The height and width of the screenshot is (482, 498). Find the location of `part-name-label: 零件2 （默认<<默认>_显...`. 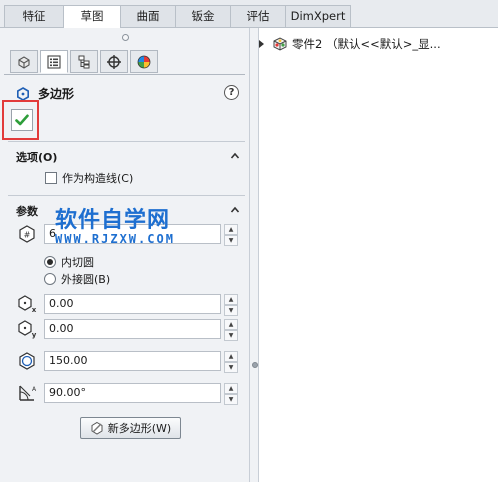

part-name-label: 零件2 （默认<<默认>_显... is located at coordinates (366, 44).